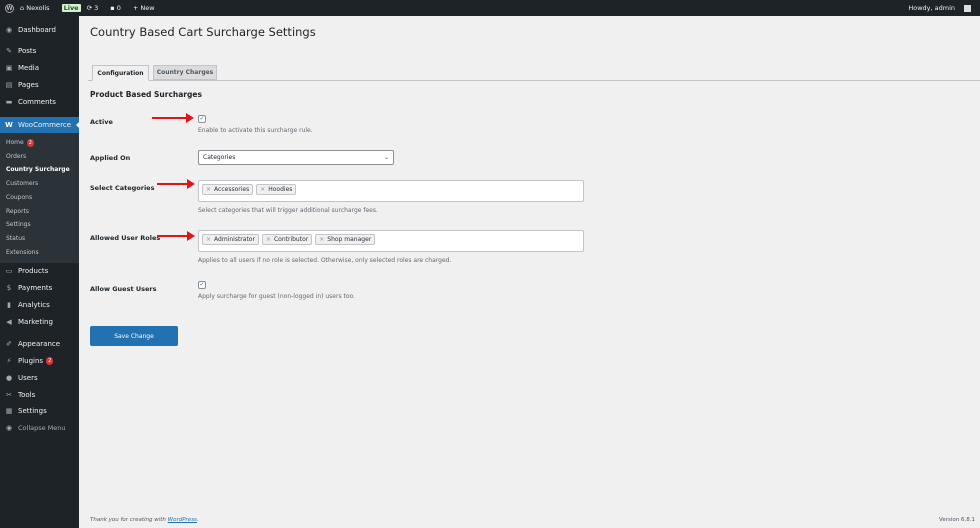 This screenshot has width=980, height=528. Describe the element at coordinates (391, 191) in the screenshot. I see `categories-multiselect: × Accessories × Hoodies` at that location.